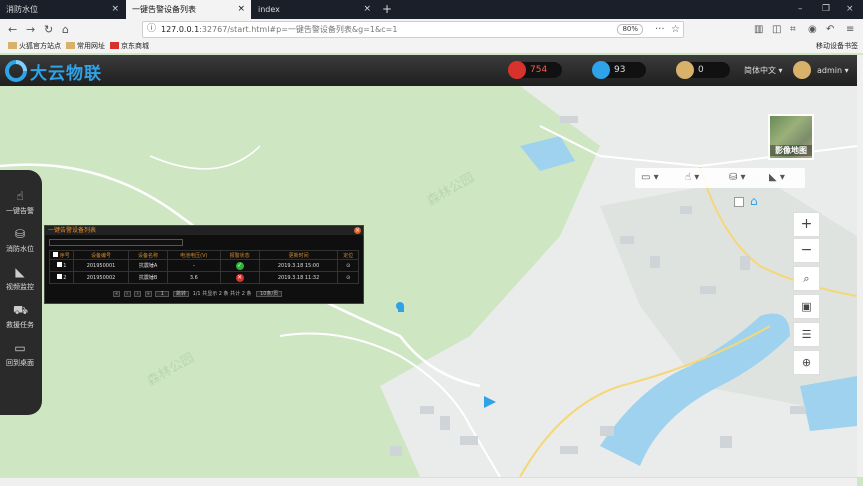 This screenshot has height=486, width=863. Describe the element at coordinates (85, 46) in the screenshot. I see `bookmark-item: 常用网址` at that location.